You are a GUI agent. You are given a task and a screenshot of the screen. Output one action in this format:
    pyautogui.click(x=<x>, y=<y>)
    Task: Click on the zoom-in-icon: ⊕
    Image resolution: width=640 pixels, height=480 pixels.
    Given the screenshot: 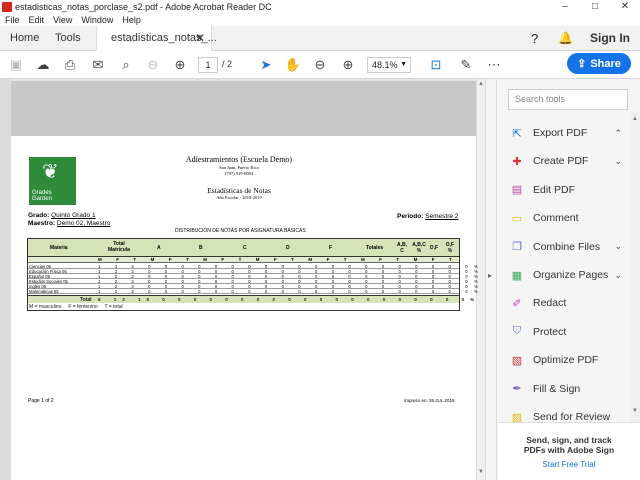 What is the action you would take?
    pyautogui.click(x=348, y=65)
    